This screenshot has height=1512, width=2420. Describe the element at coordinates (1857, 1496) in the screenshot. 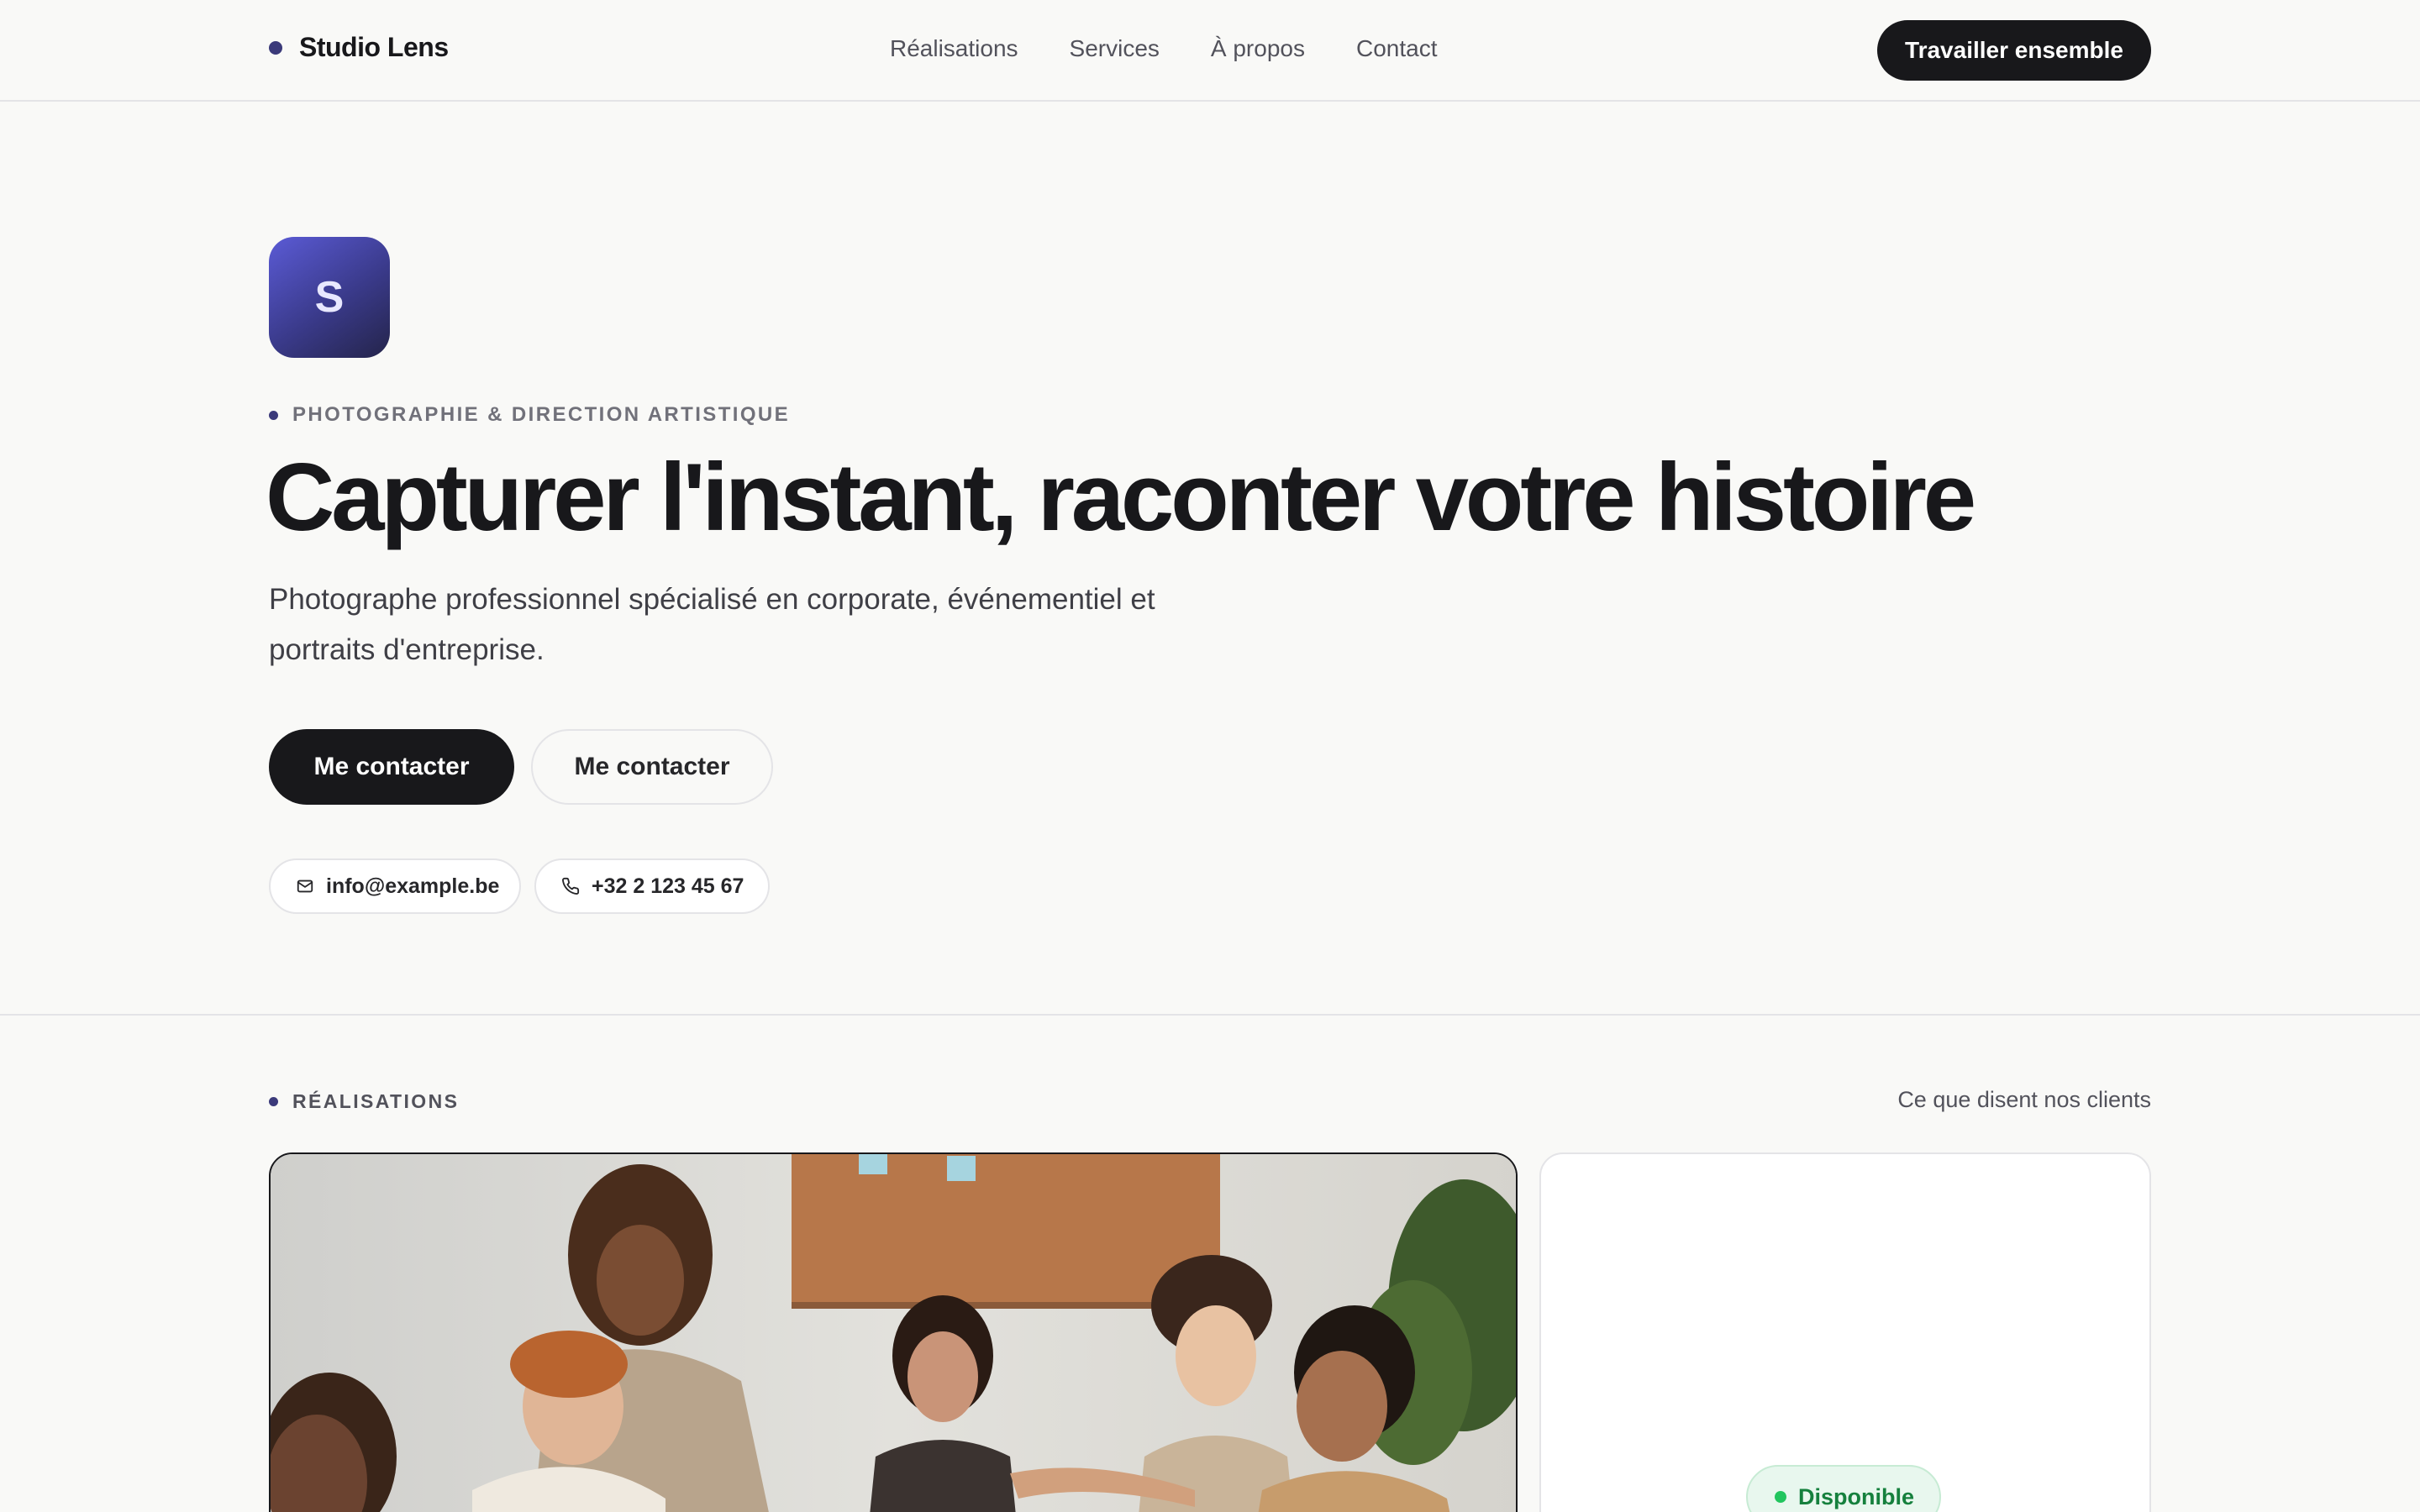

I see `availability-text: Disponible` at that location.